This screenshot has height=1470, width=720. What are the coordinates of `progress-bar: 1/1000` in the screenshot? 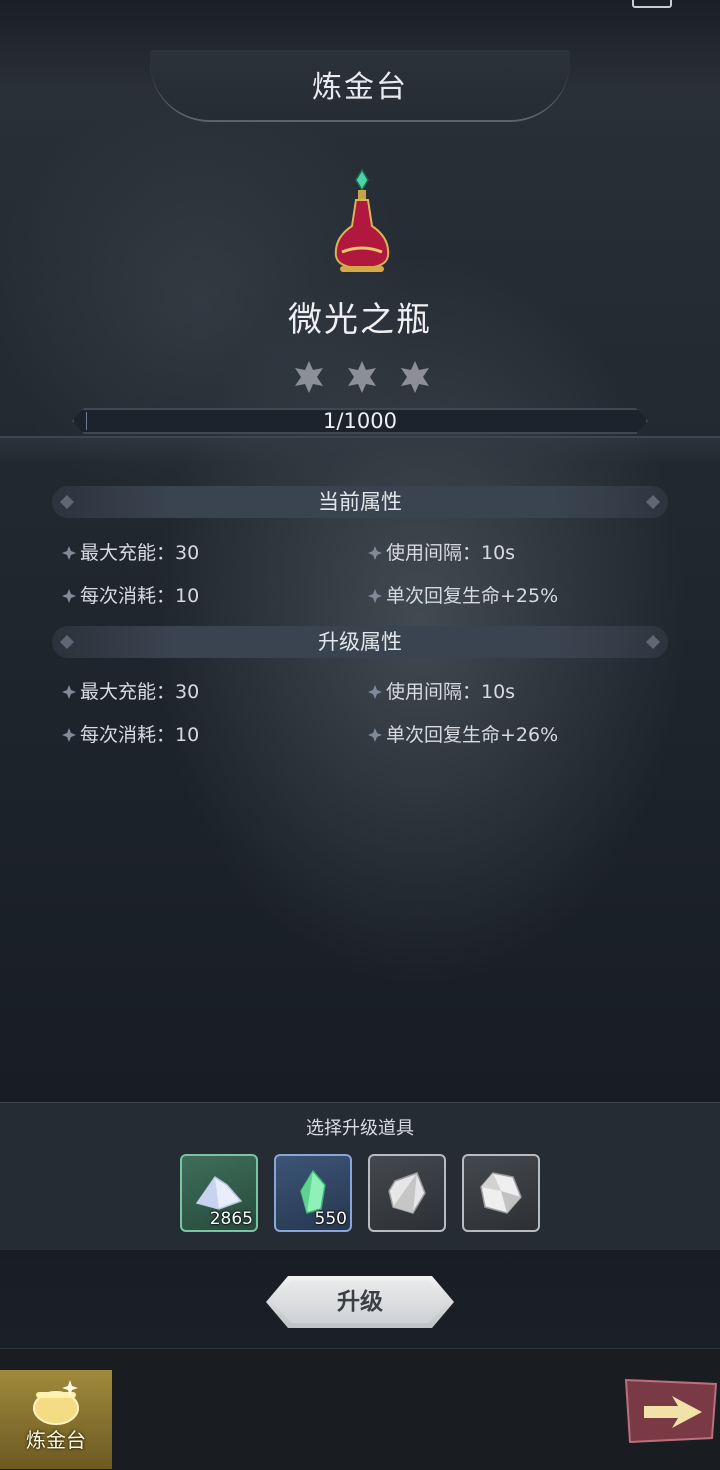 It's located at (360, 421).